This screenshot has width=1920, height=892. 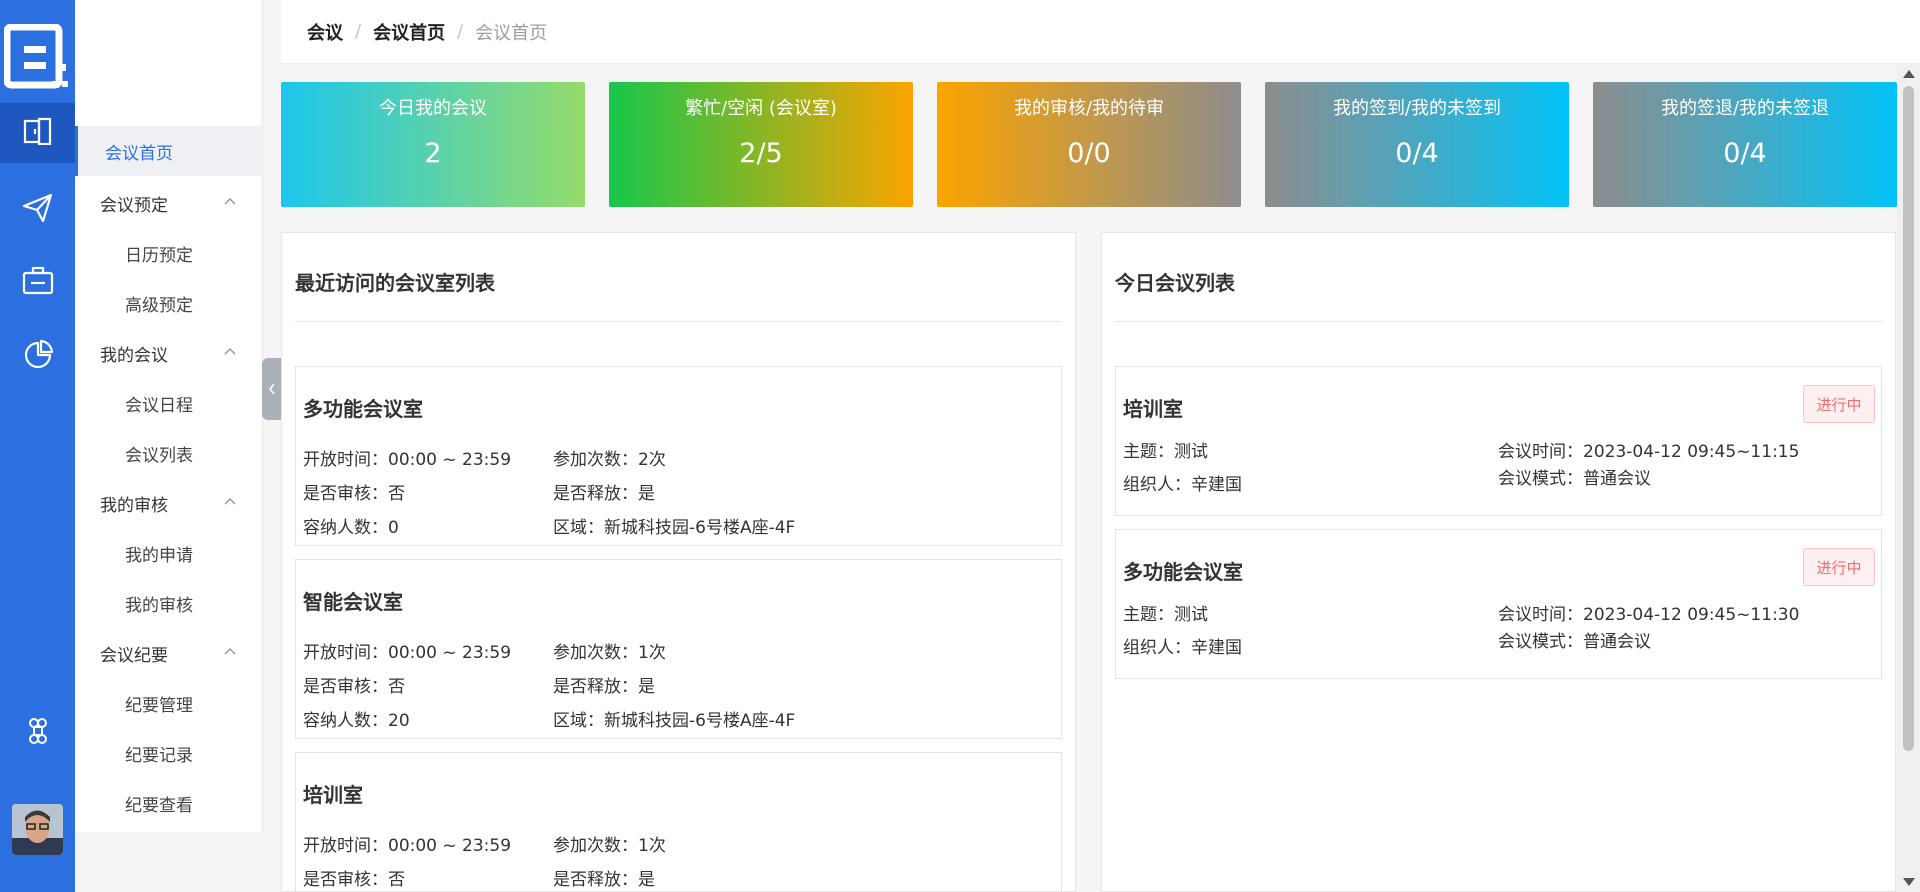 I want to click on room-name: 培训室, so click(x=333, y=795).